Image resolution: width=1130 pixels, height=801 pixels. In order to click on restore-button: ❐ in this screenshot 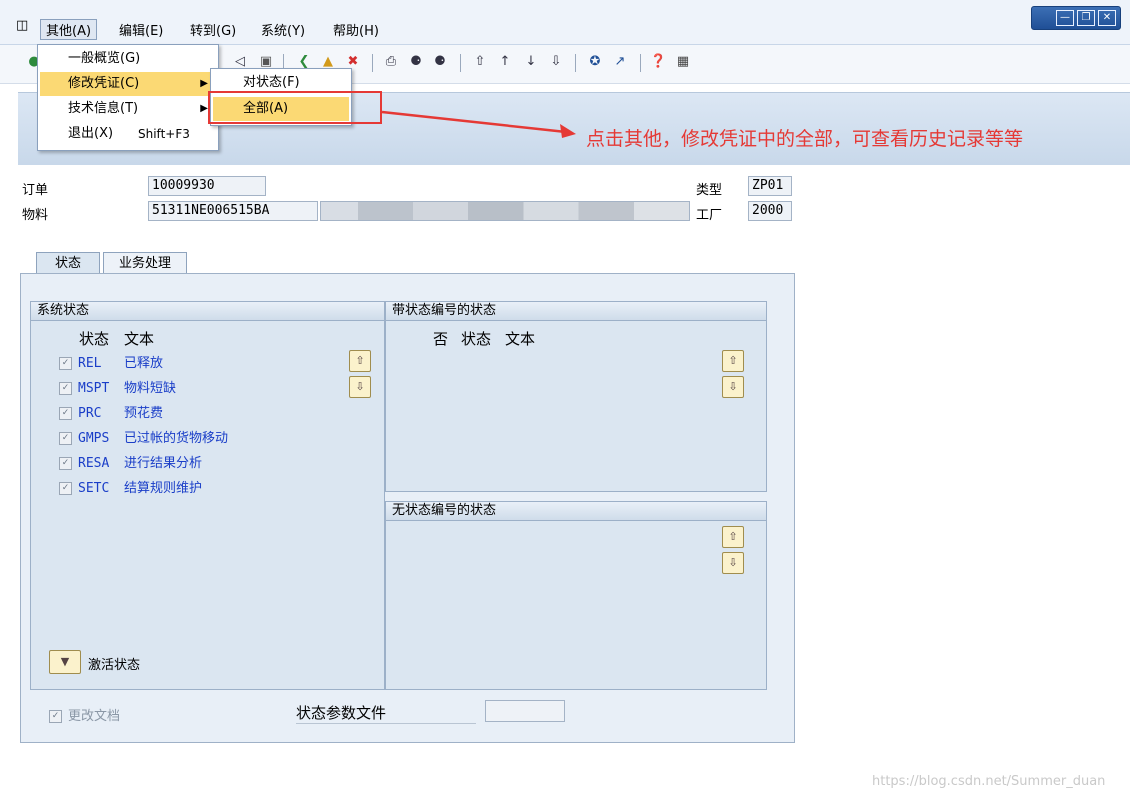, I will do `click(1086, 18)`.